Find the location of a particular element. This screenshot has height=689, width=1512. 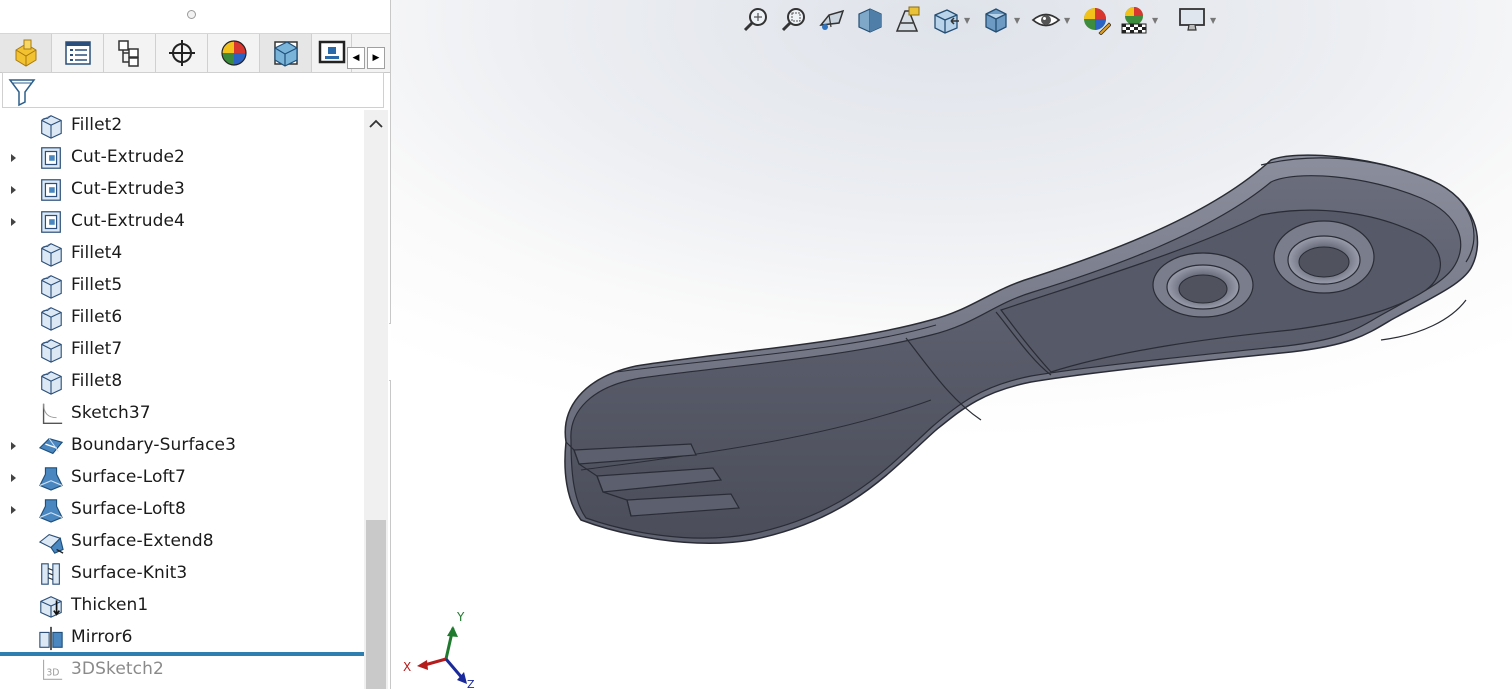

panel-grip-handle is located at coordinates (191, 14).